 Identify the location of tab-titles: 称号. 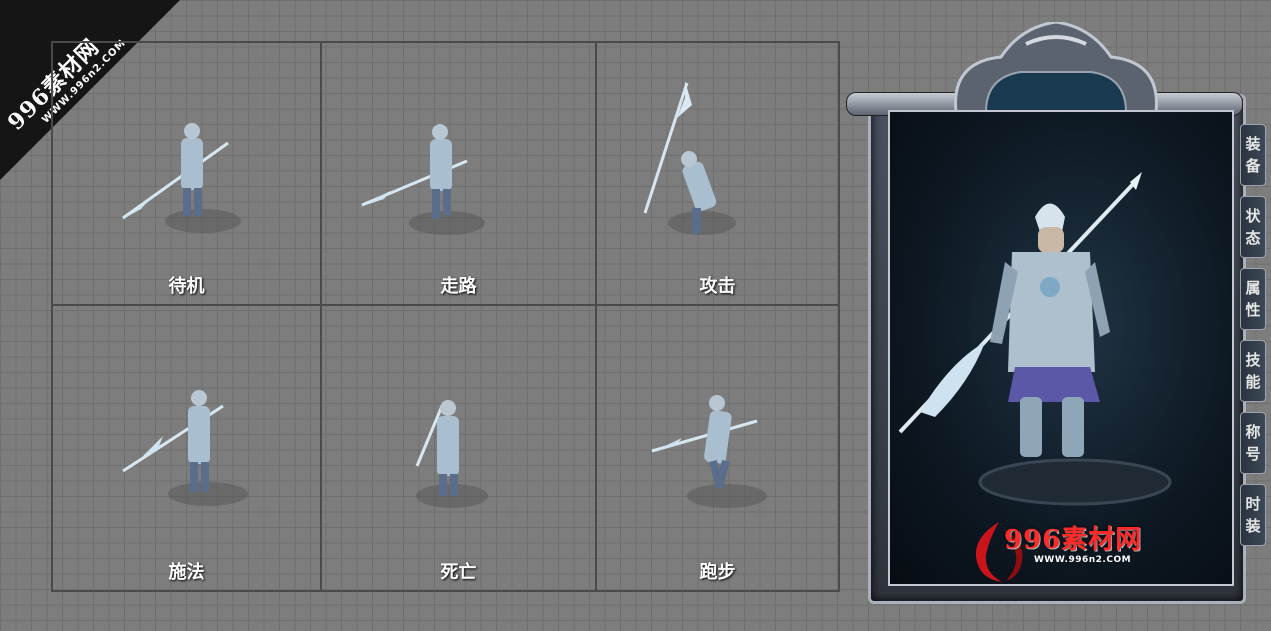
(1253, 443).